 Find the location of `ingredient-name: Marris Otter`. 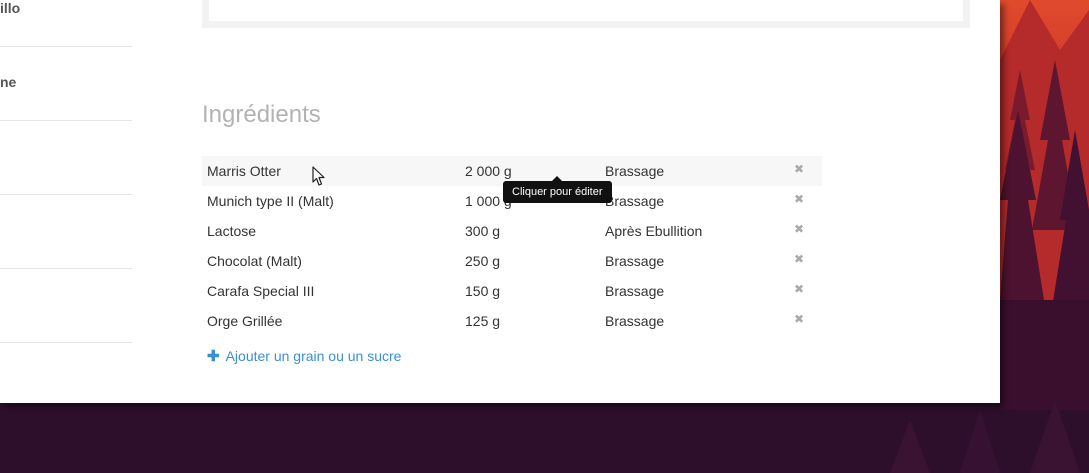

ingredient-name: Marris Otter is located at coordinates (244, 171).